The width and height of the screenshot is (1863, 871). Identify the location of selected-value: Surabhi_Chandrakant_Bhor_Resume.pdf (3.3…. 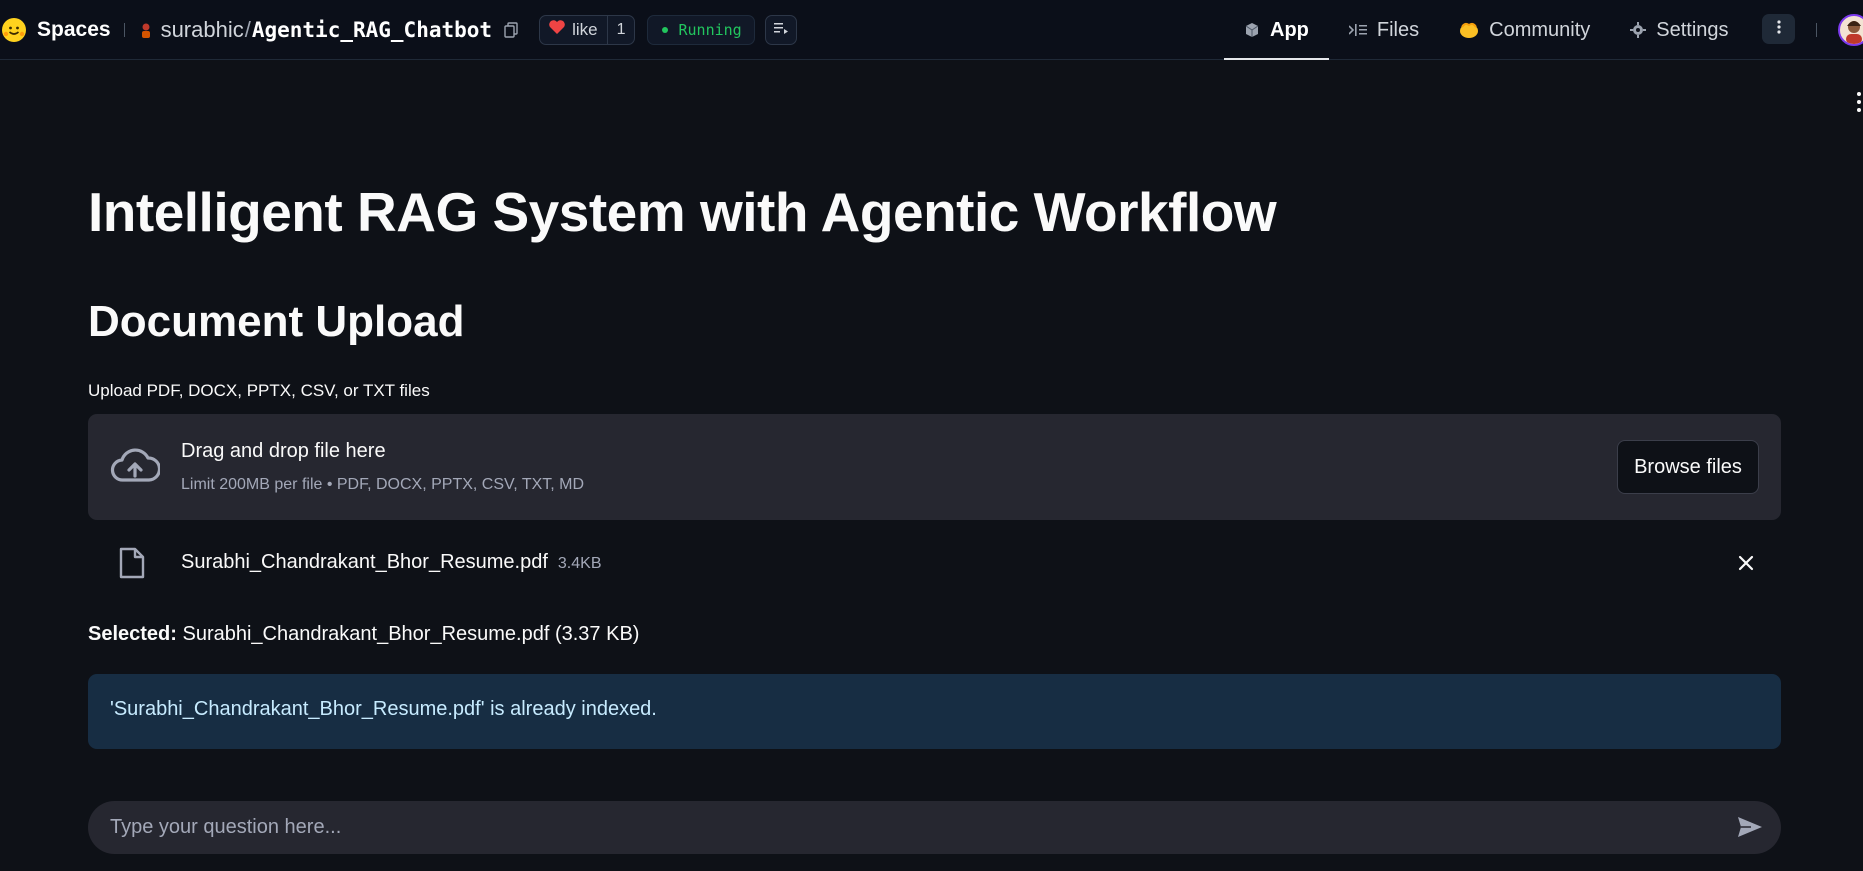
(411, 634).